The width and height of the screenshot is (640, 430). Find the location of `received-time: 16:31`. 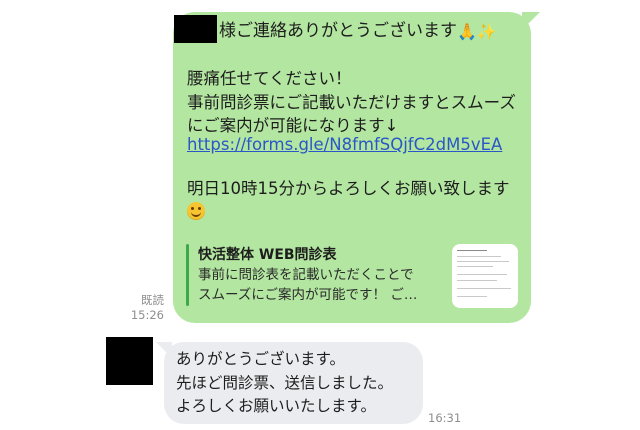

received-time: 16:31 is located at coordinates (445, 418).